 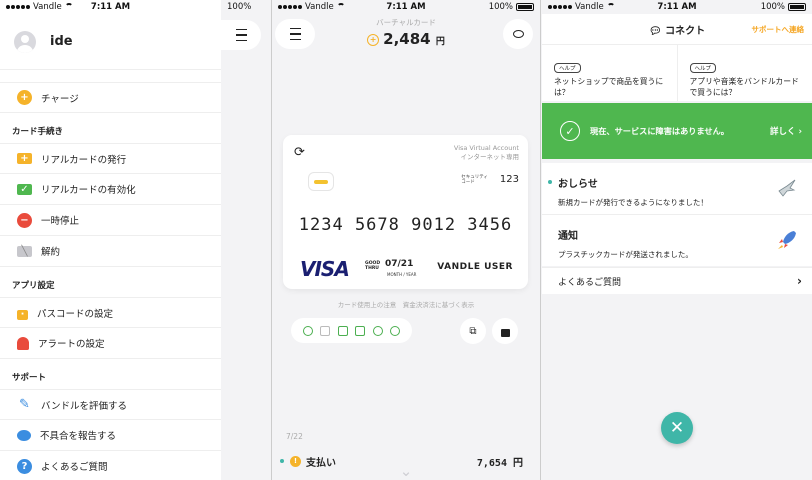 What do you see at coordinates (486, 148) in the screenshot?
I see `card-type-line1: Visa Virtual Account` at bounding box center [486, 148].